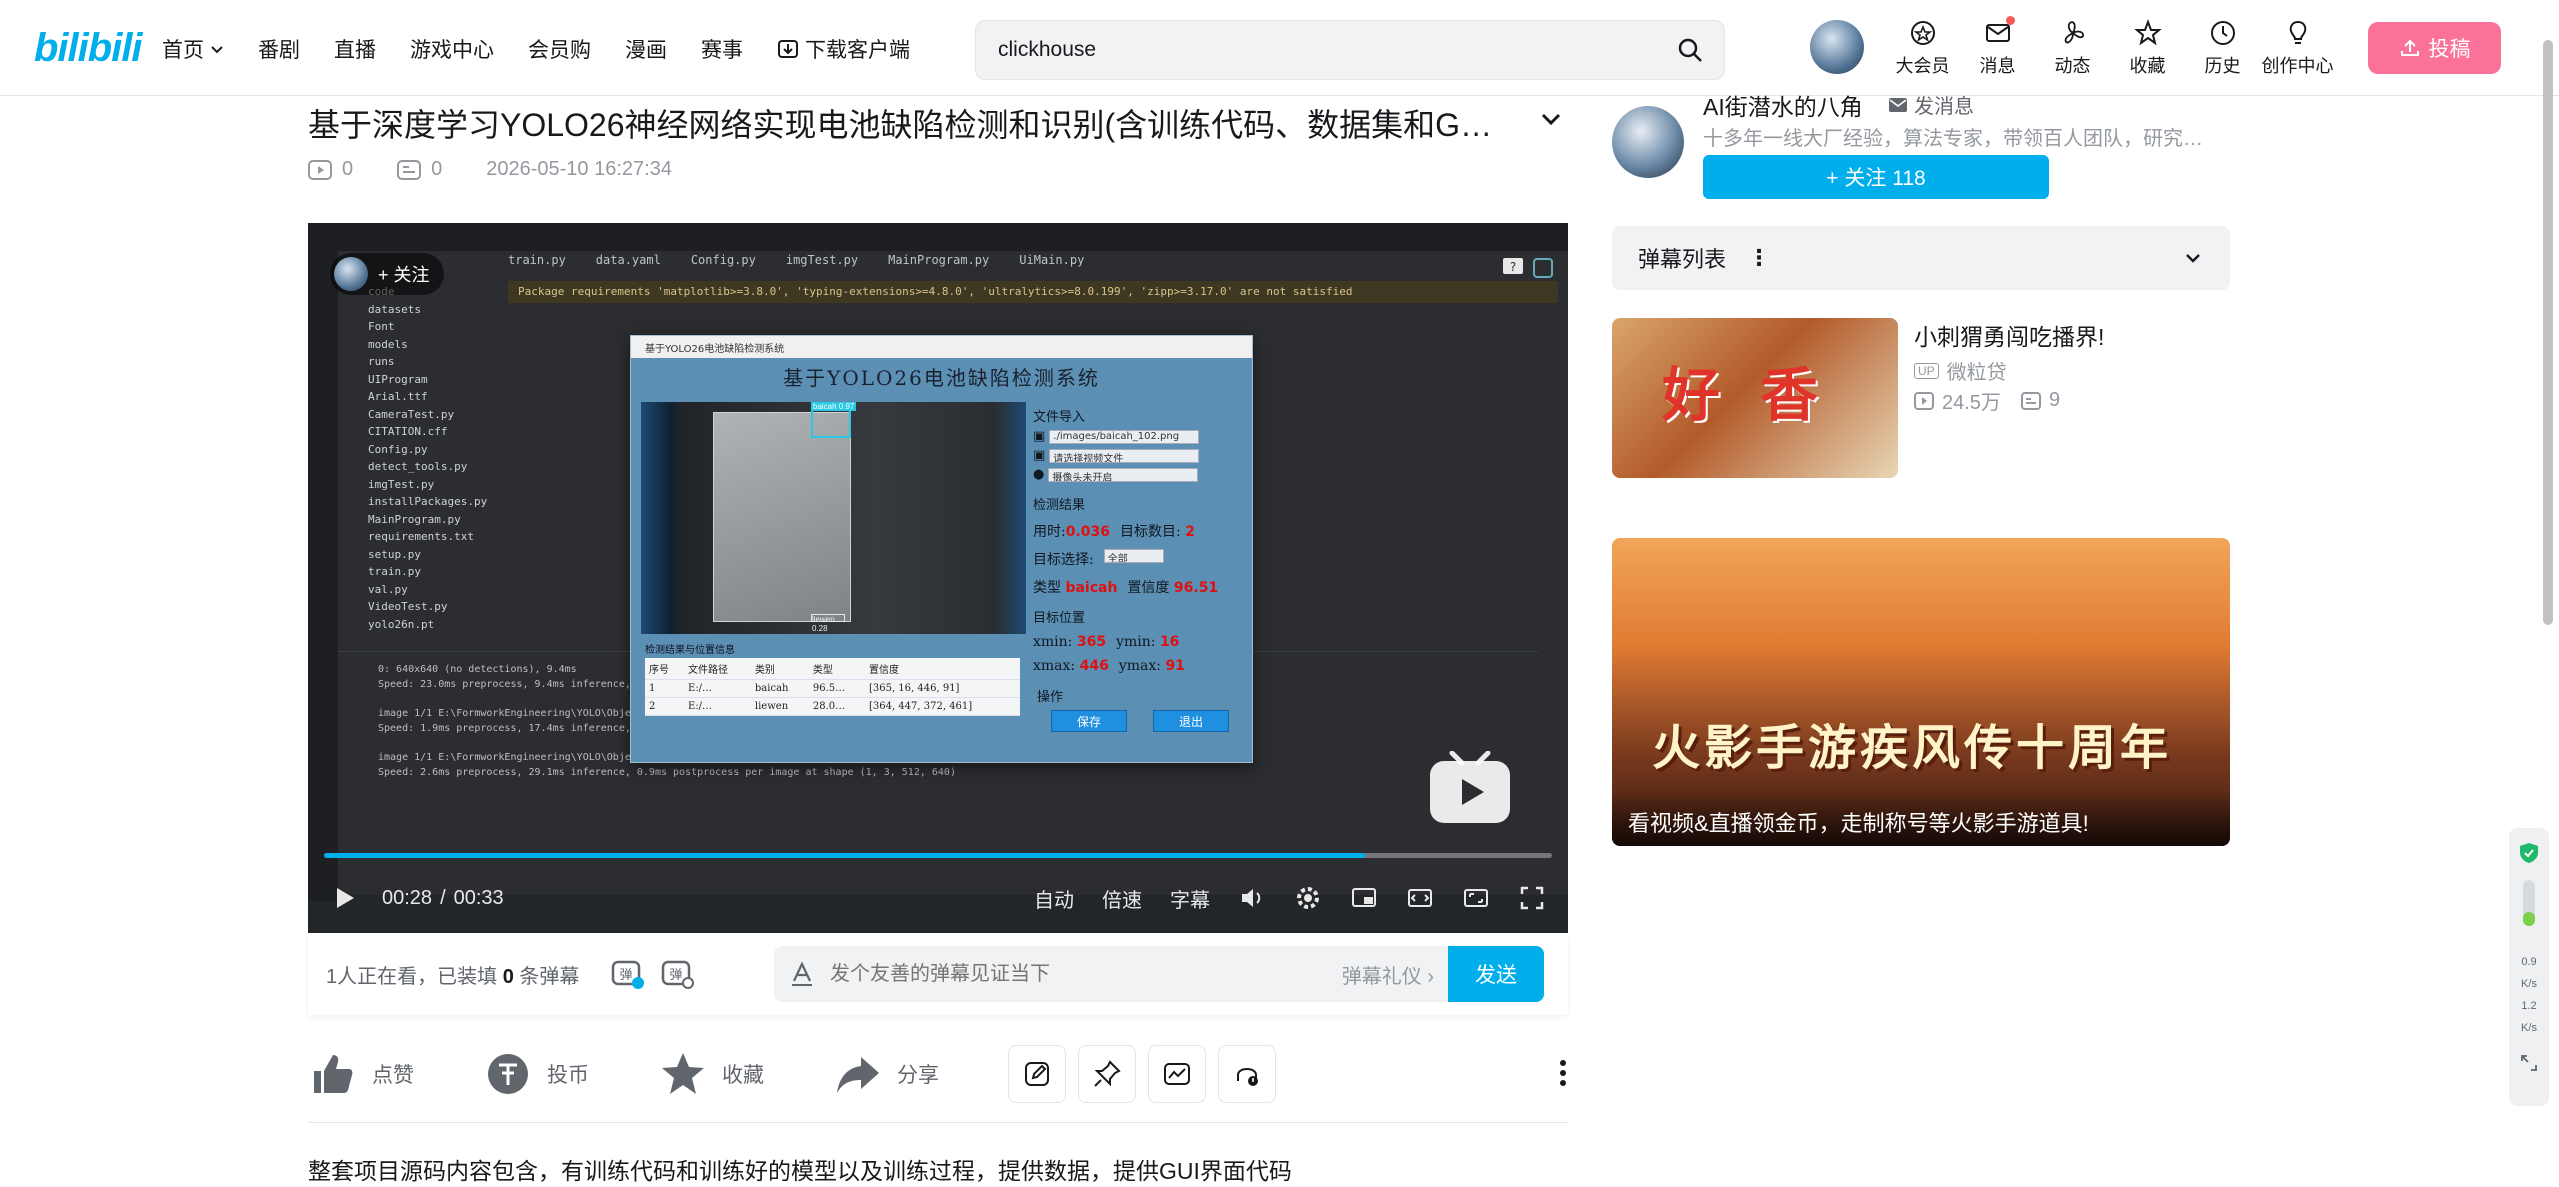 The width and height of the screenshot is (2559, 1187). I want to click on danmaku-count-icon, so click(2030, 400).